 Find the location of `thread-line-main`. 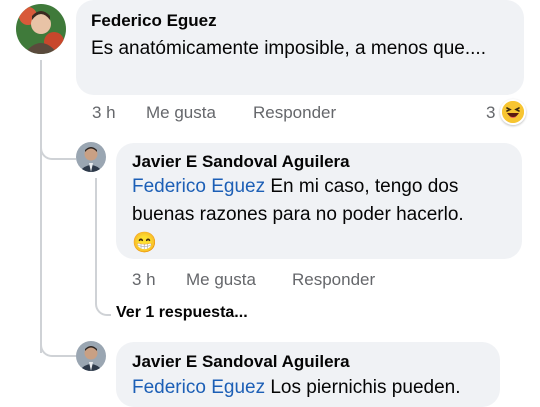

thread-line-main is located at coordinates (41, 206).